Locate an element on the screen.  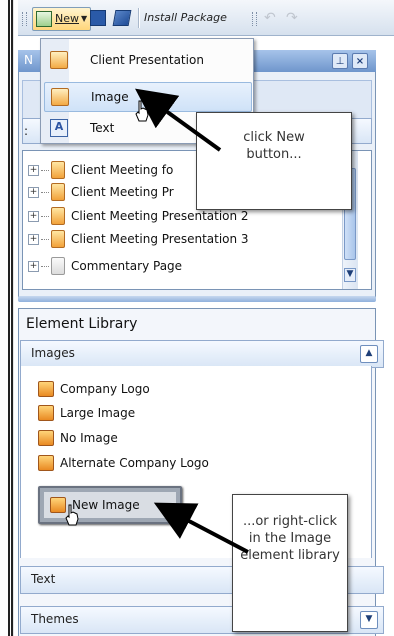
save-button is located at coordinates (98, 18).